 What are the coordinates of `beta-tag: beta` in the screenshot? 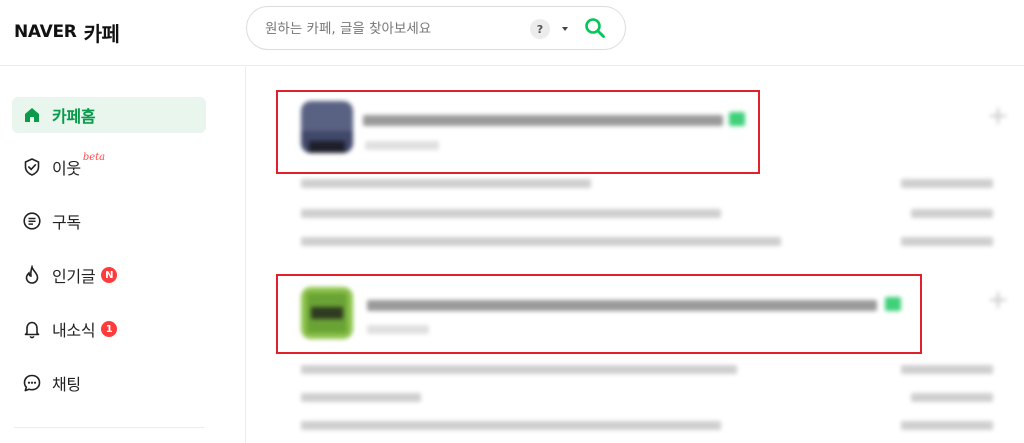 It's located at (94, 157).